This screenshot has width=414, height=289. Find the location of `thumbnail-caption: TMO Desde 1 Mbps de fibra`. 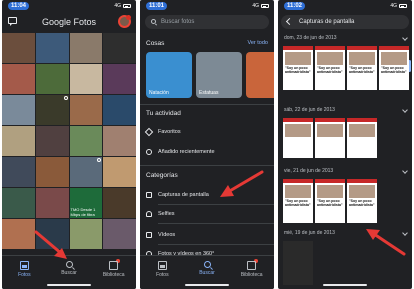

thumbnail-caption: TMO Desde 1 Mbps de fibra is located at coordinates (83, 212).